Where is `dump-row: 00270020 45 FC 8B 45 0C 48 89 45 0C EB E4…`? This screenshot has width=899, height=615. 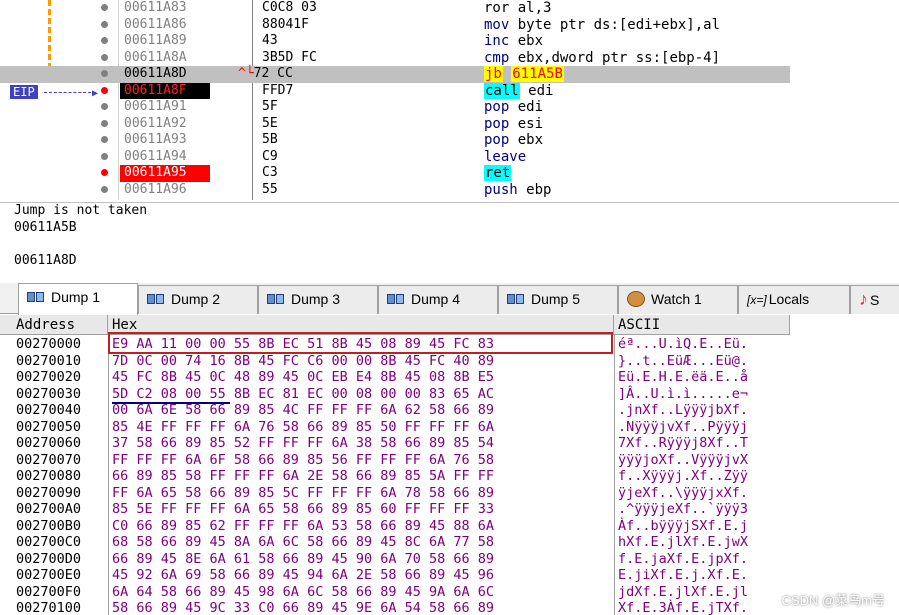 dump-row: 00270020 45 FC 8B 45 0C 48 89 45 0C EB E4… is located at coordinates (395, 377).